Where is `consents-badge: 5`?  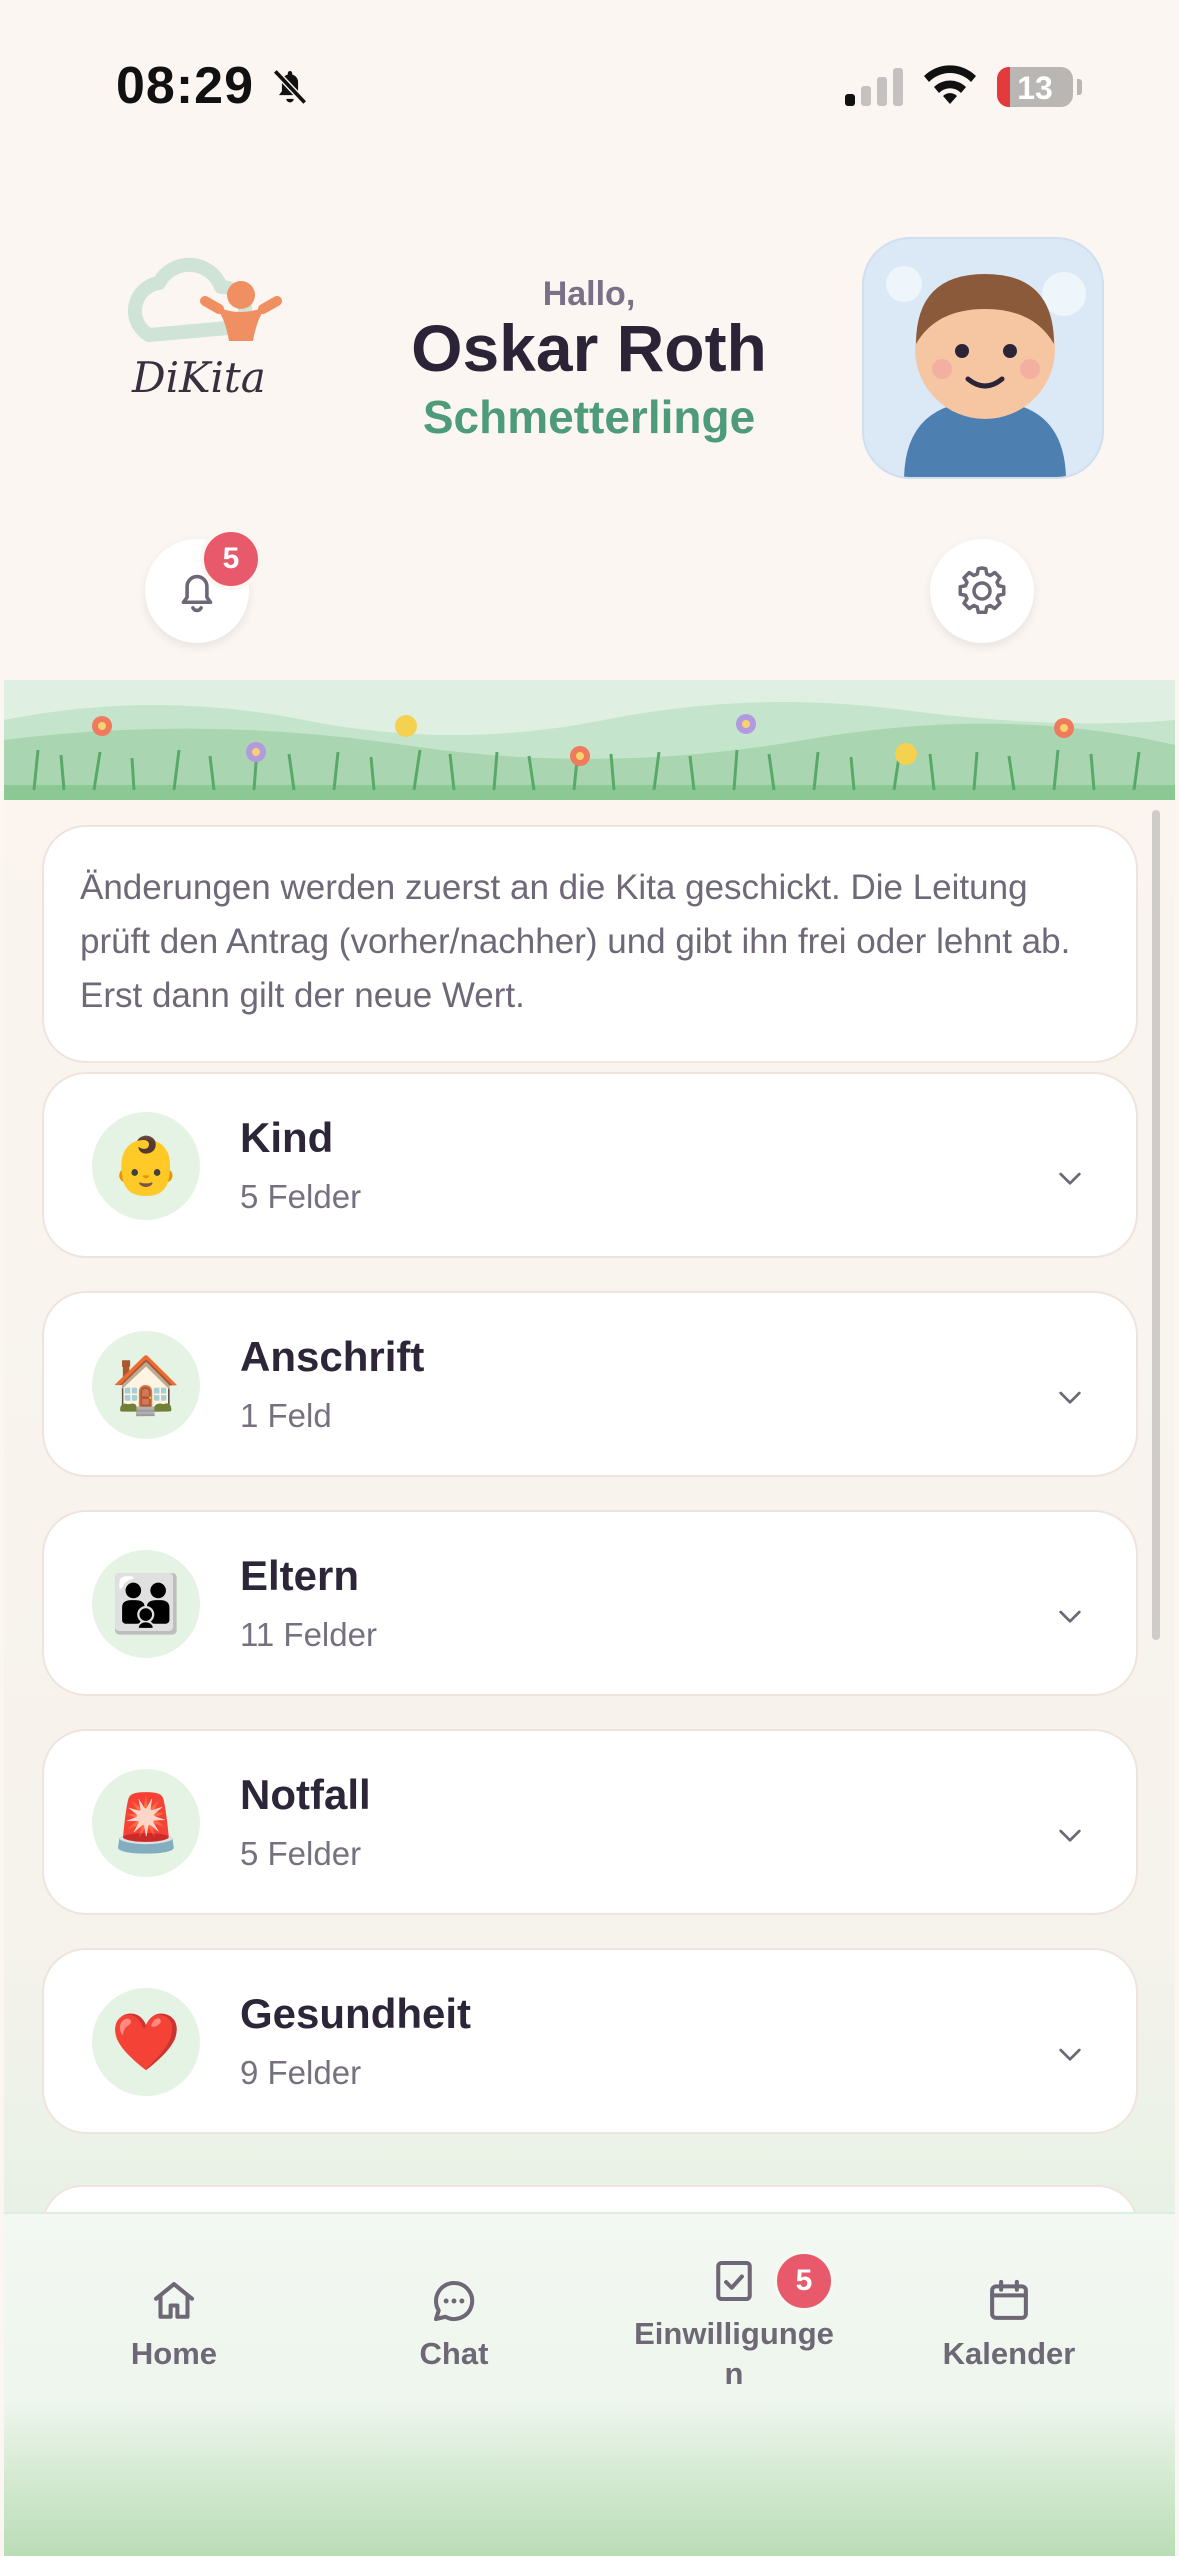 consents-badge: 5 is located at coordinates (804, 2281).